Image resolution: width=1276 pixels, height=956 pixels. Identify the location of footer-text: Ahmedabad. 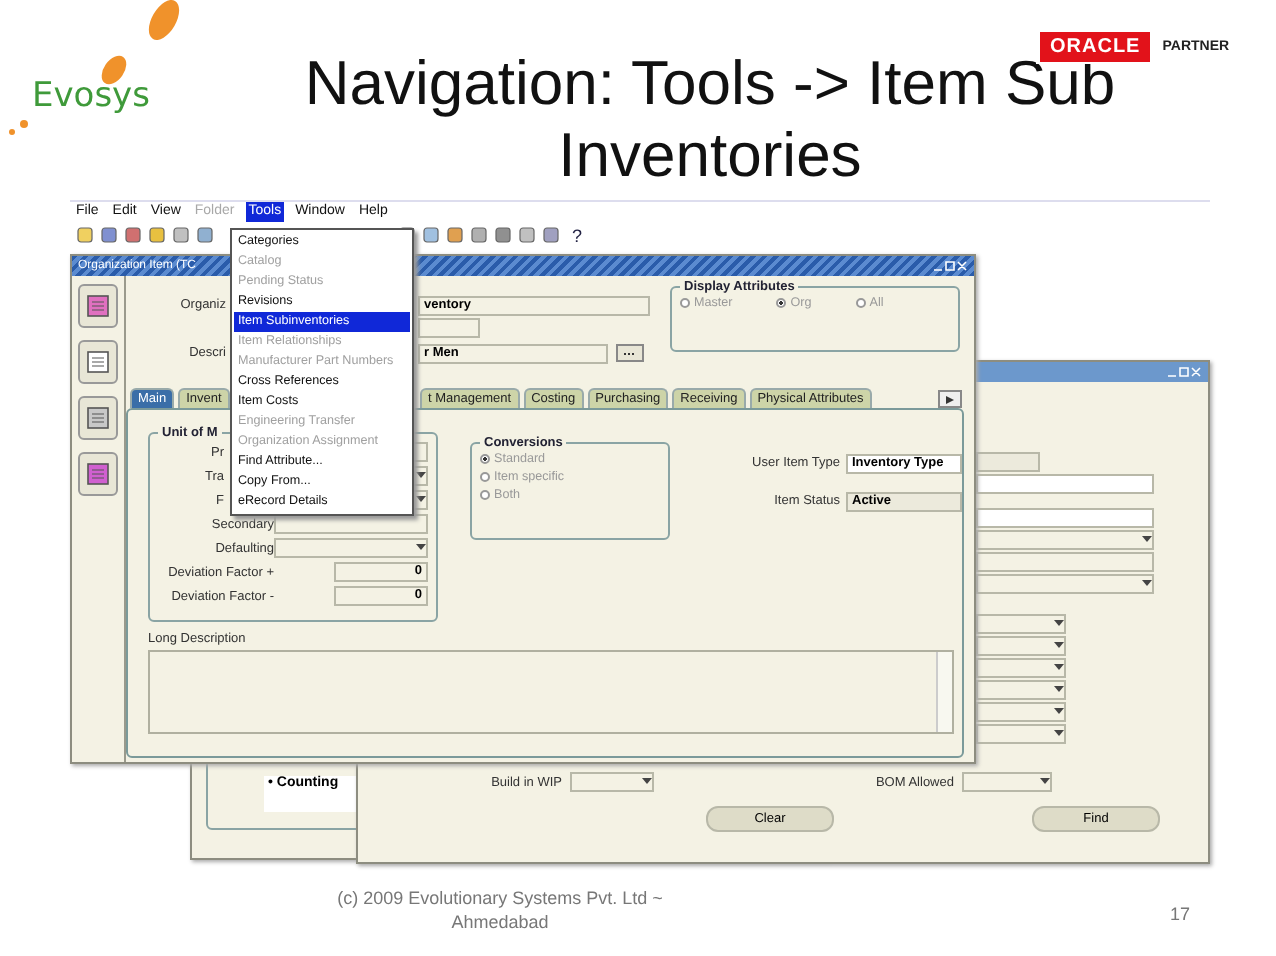
(500, 922).